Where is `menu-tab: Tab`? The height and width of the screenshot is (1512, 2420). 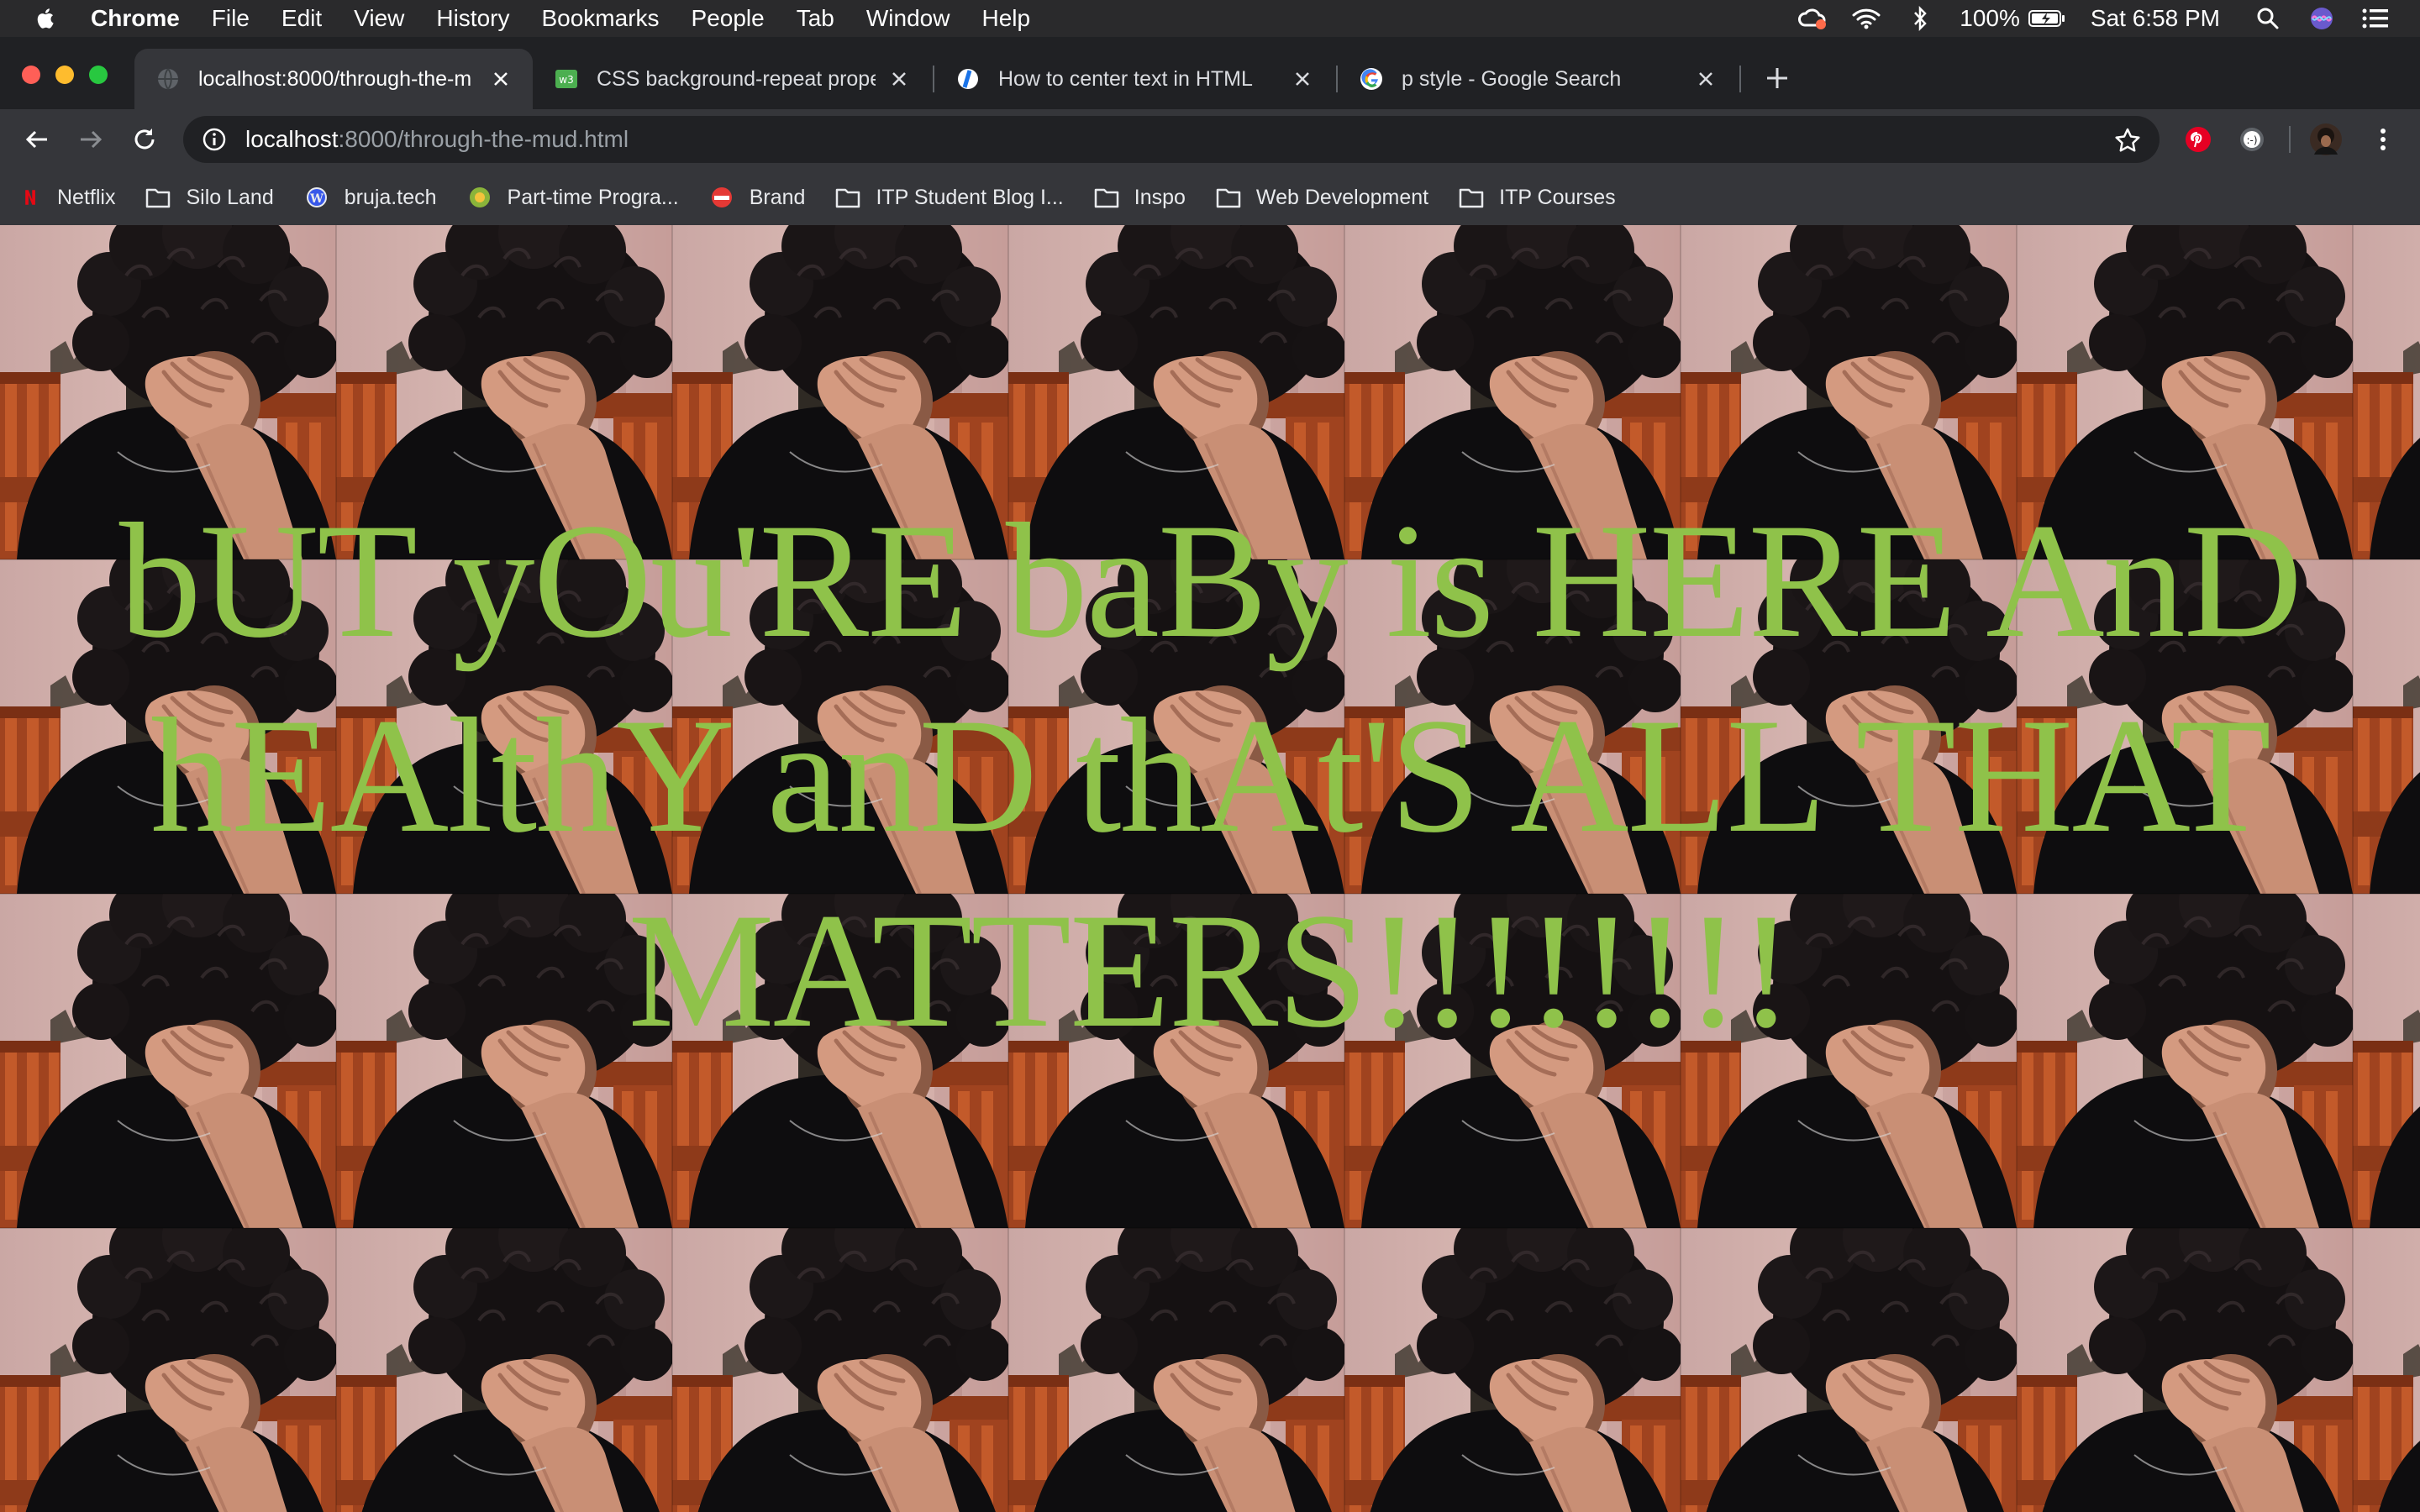 menu-tab: Tab is located at coordinates (815, 18).